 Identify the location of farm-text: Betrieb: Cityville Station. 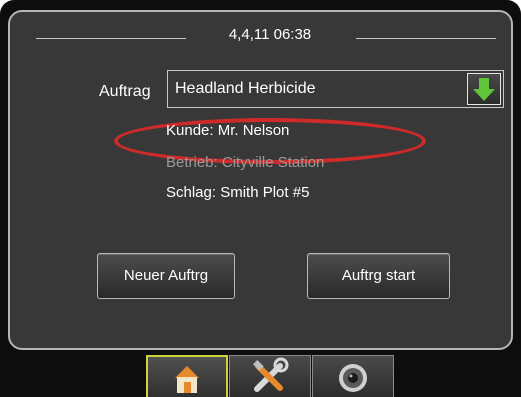
(245, 162).